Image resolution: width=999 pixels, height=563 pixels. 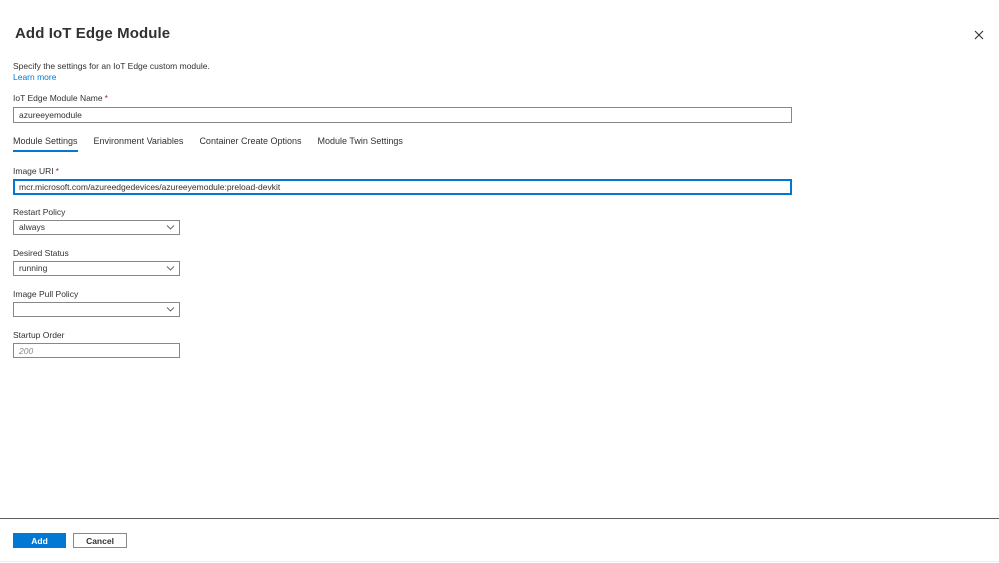 I want to click on close-button, so click(x=979, y=35).